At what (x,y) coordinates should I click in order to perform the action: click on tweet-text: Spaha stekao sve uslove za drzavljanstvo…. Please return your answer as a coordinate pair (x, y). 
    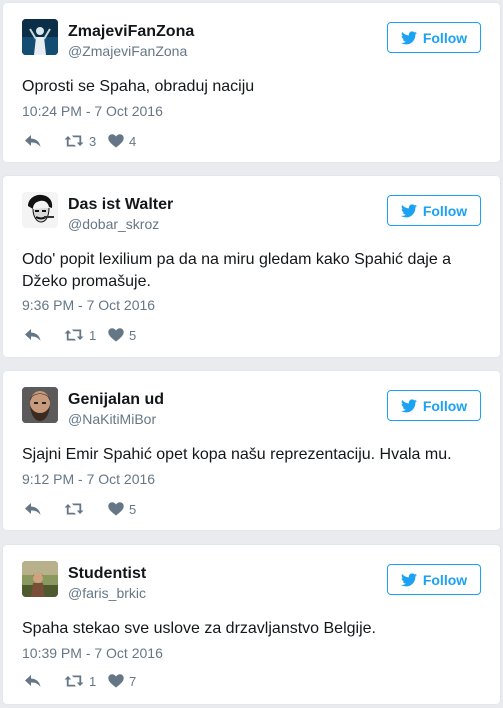
    Looking at the image, I should click on (199, 628).